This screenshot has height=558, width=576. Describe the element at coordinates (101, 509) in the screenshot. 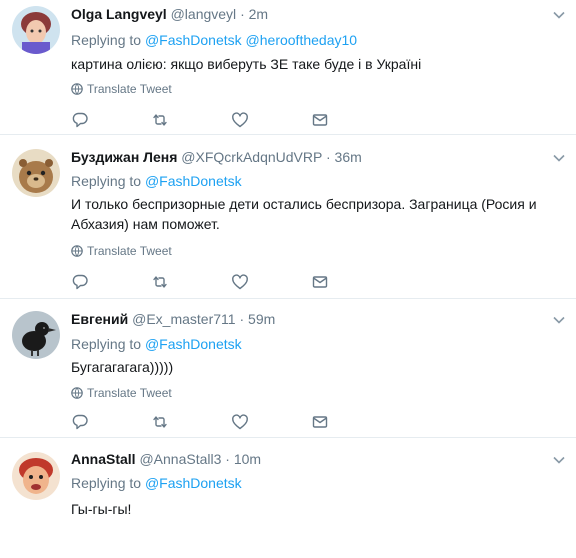

I see `tweet-text: Гы-гы-гы!` at that location.